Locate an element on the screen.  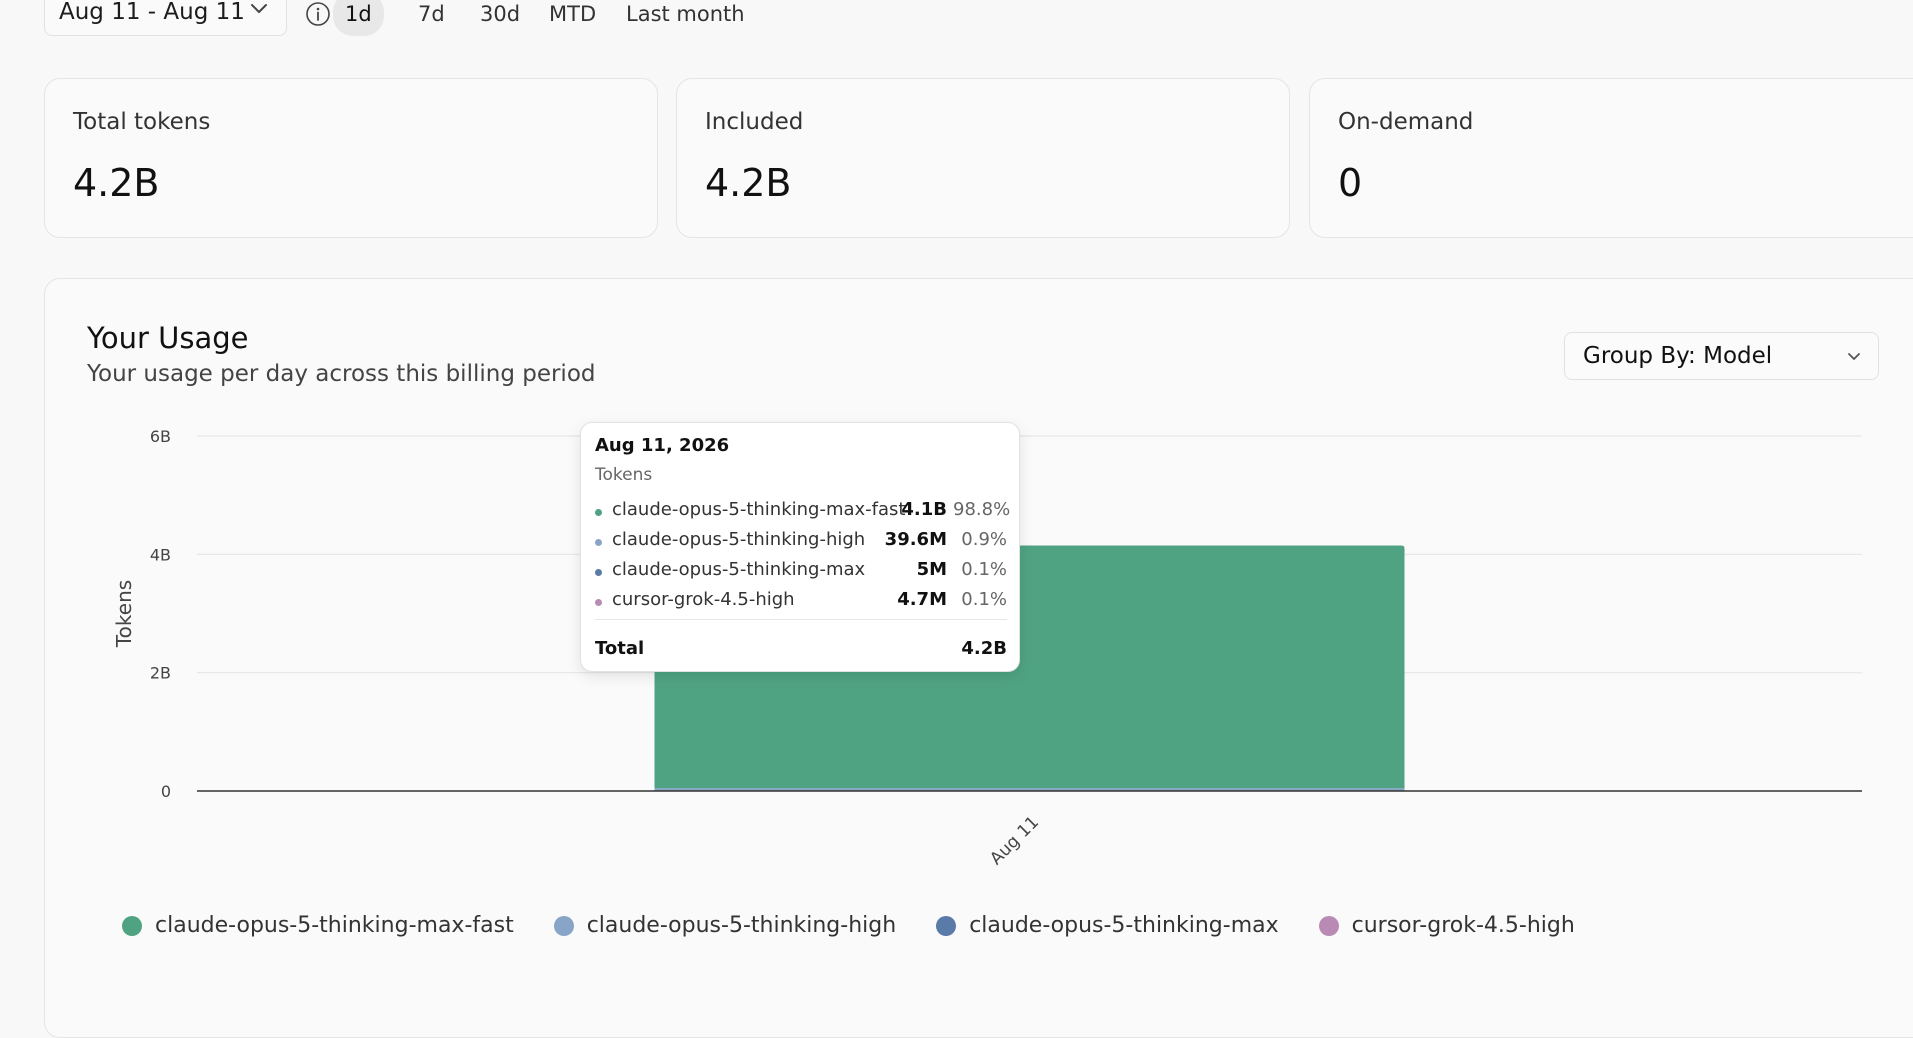
legend-label: claude-opus-5-thinking-high is located at coordinates (741, 925).